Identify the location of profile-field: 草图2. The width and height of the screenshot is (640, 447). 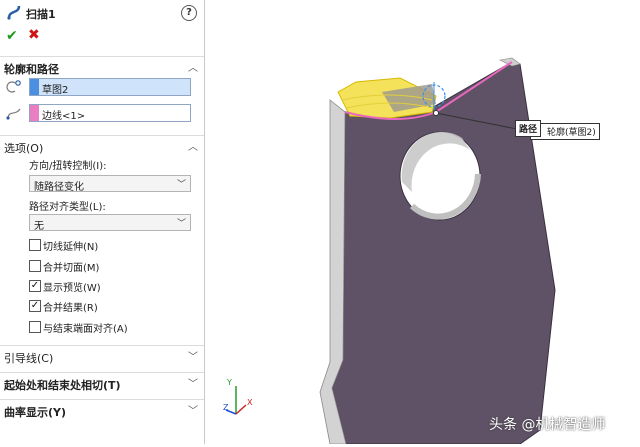
(110, 87).